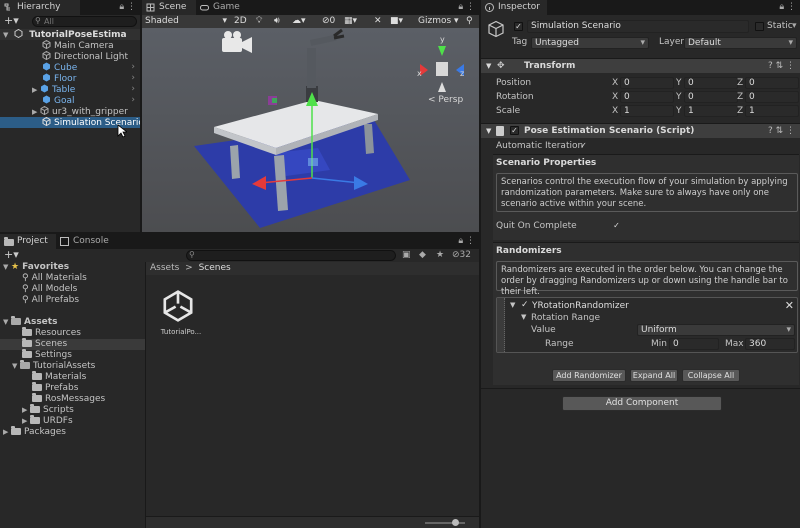 This screenshot has height=528, width=800. Describe the element at coordinates (711, 97) in the screenshot. I see `rotation-y-field: 0` at that location.